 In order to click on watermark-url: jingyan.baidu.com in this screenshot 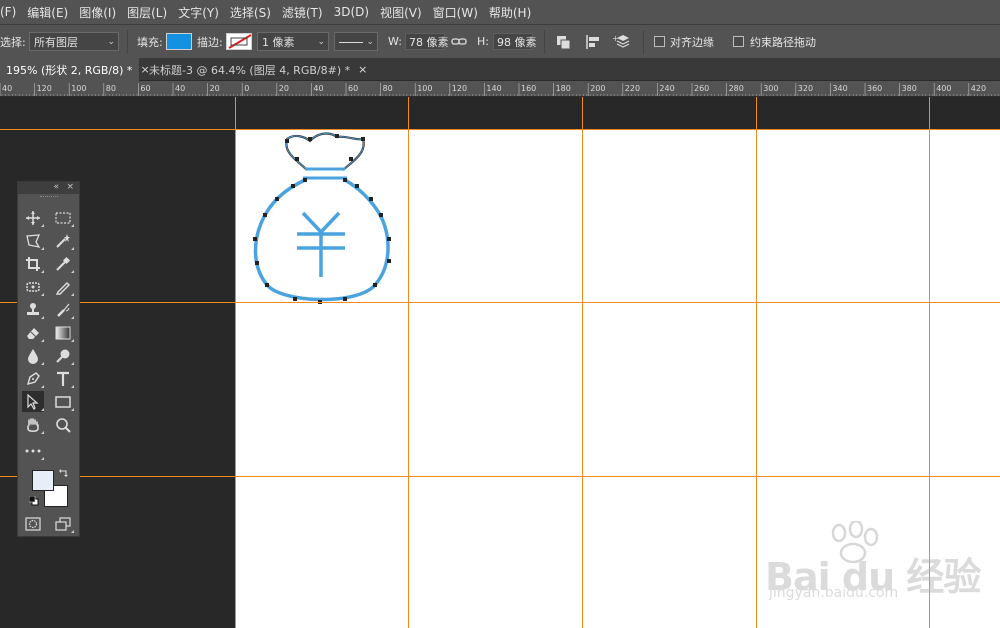, I will do `click(834, 593)`.